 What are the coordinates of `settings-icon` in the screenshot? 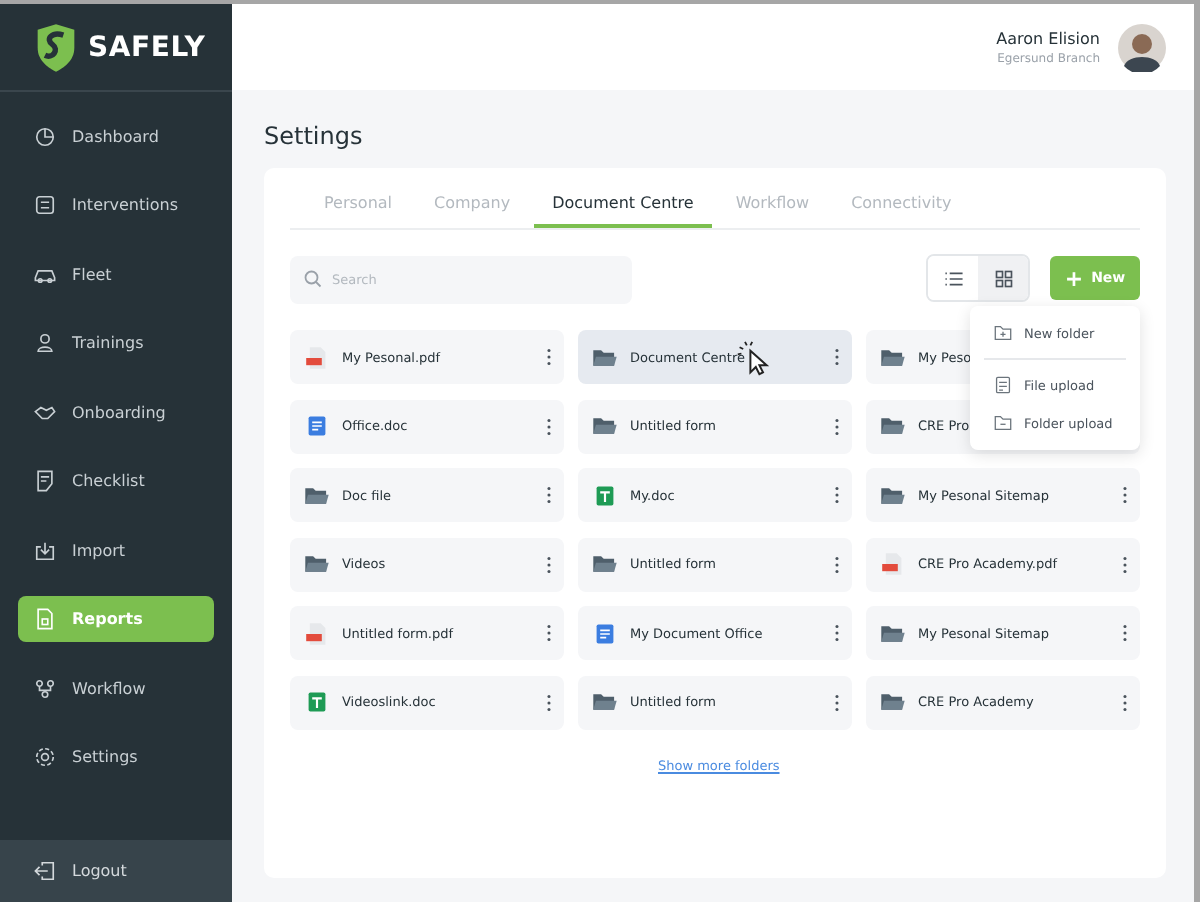 It's located at (45, 757).